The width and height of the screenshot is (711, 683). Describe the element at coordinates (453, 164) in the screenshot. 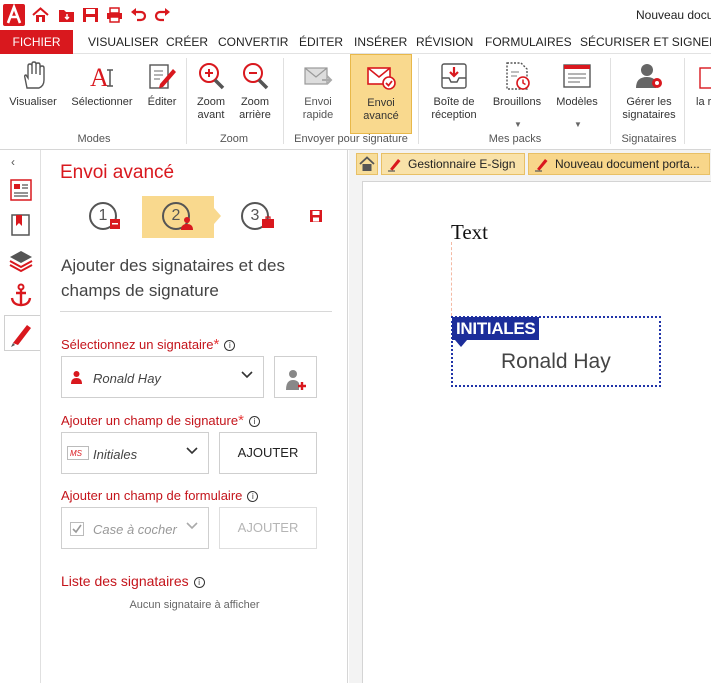

I see `tab-gestionnaire-esign: Gestionnaire E-Sign` at that location.